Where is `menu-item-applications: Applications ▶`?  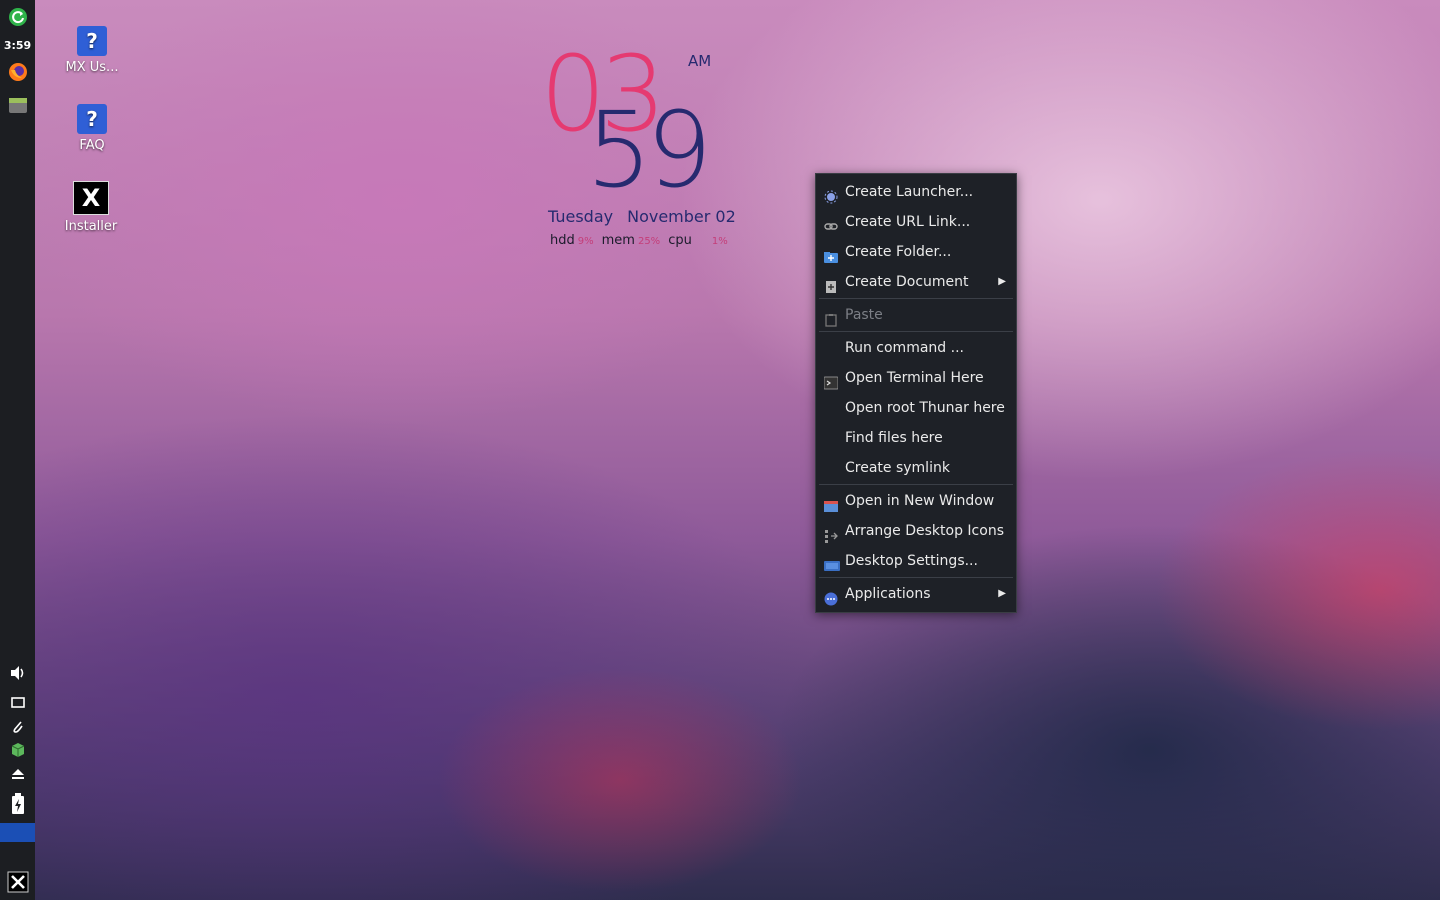 menu-item-applications: Applications ▶ is located at coordinates (916, 594).